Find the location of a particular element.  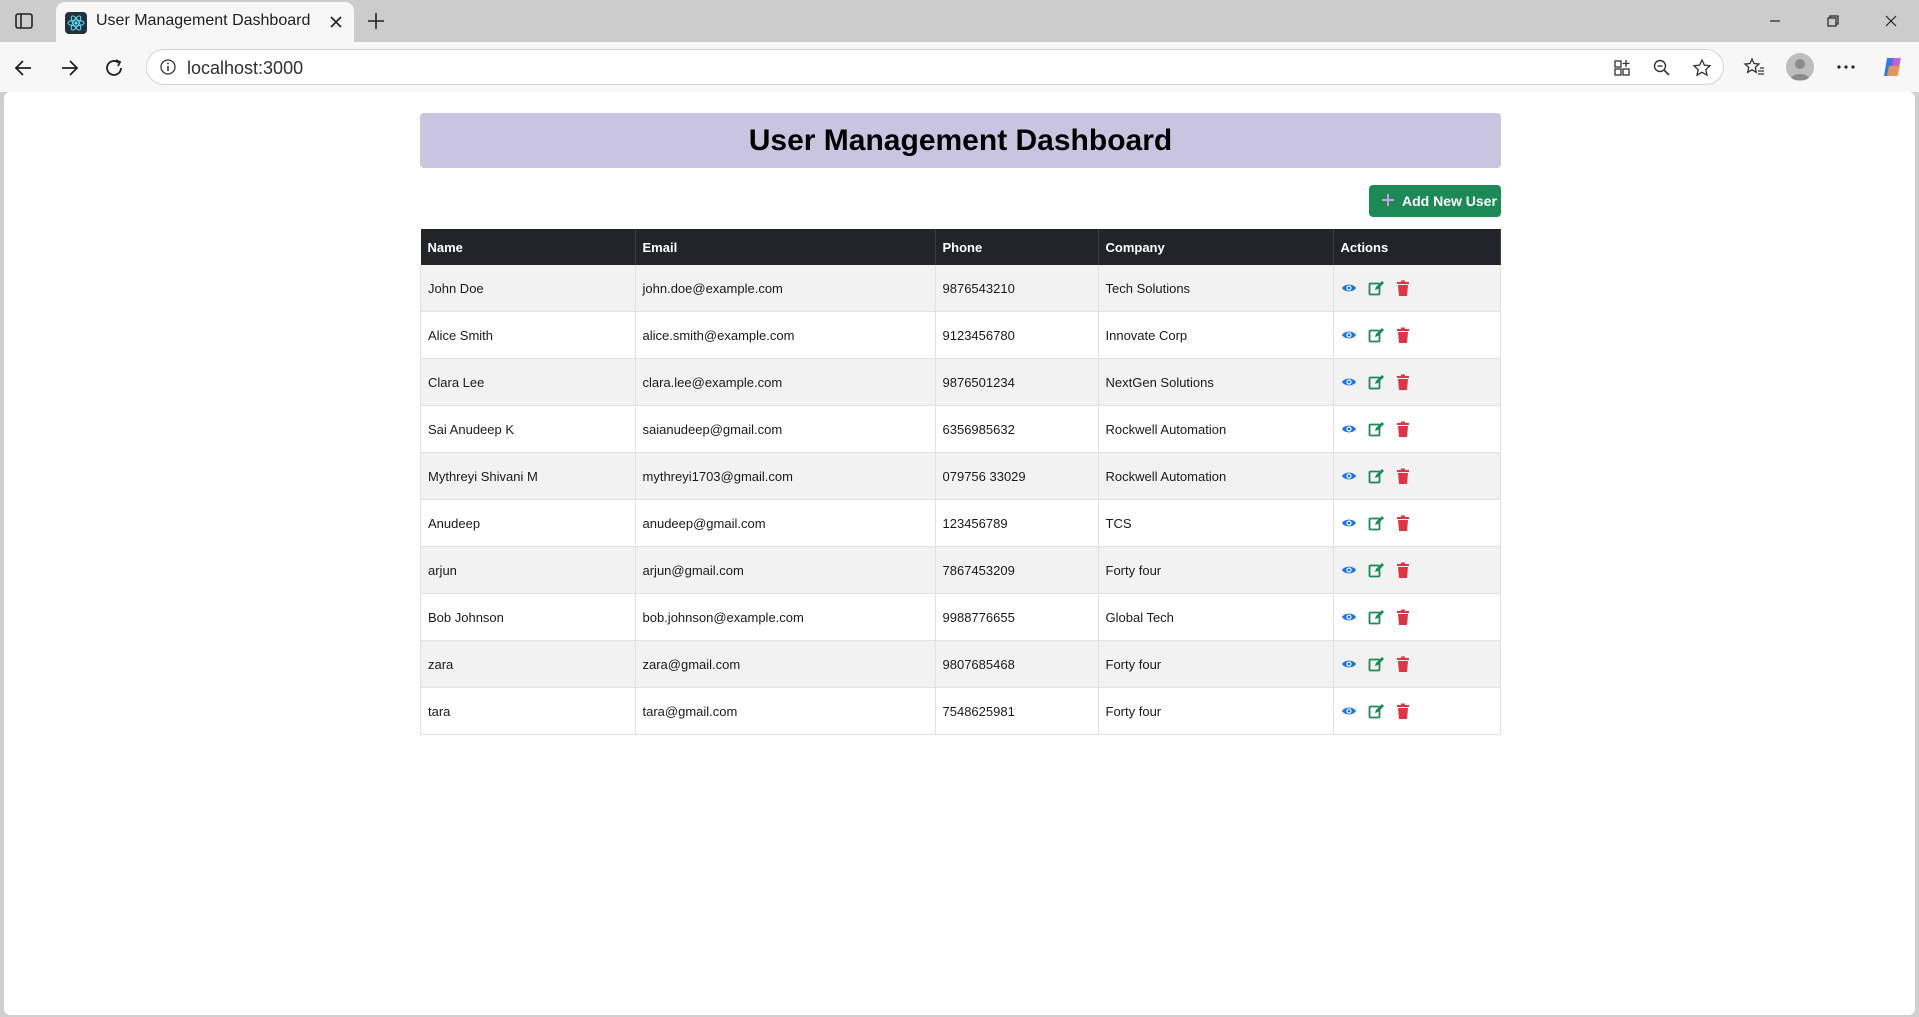

cell-email: anudeep@gmail.com is located at coordinates (785, 523).